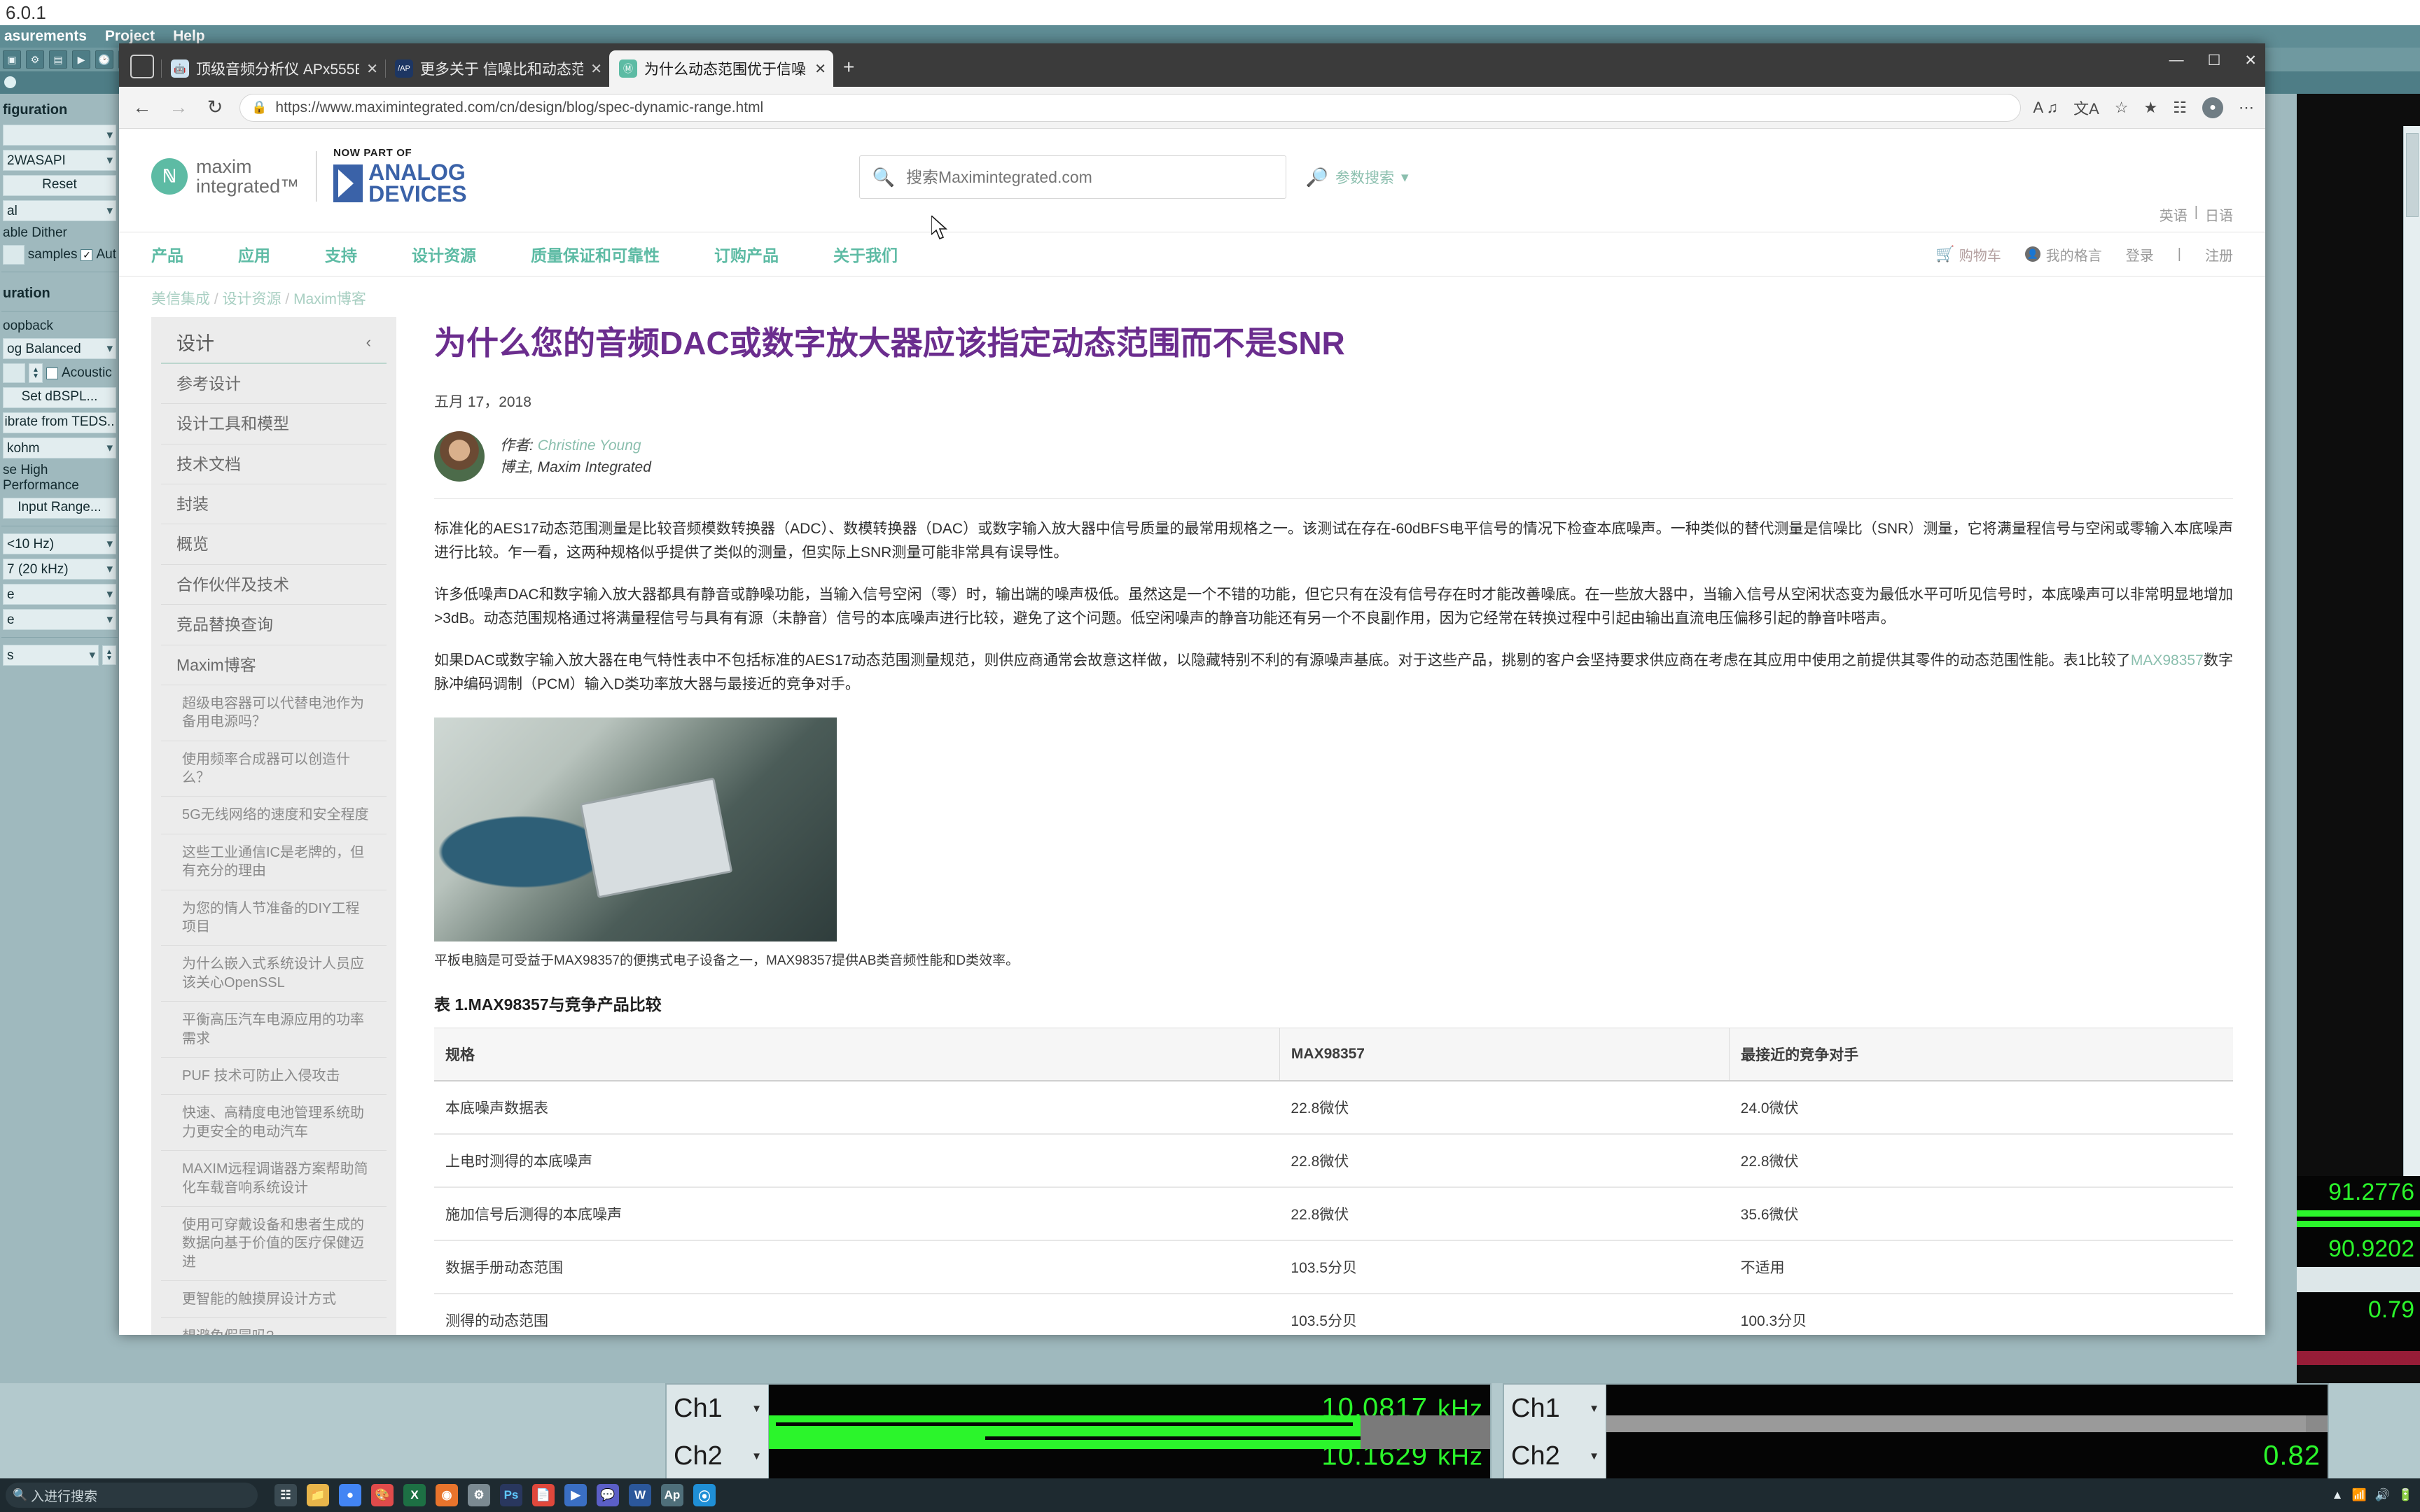 The width and height of the screenshot is (2420, 1512). Describe the element at coordinates (1555, 1456) in the screenshot. I see `ch2-selector-b: Ch2` at that location.